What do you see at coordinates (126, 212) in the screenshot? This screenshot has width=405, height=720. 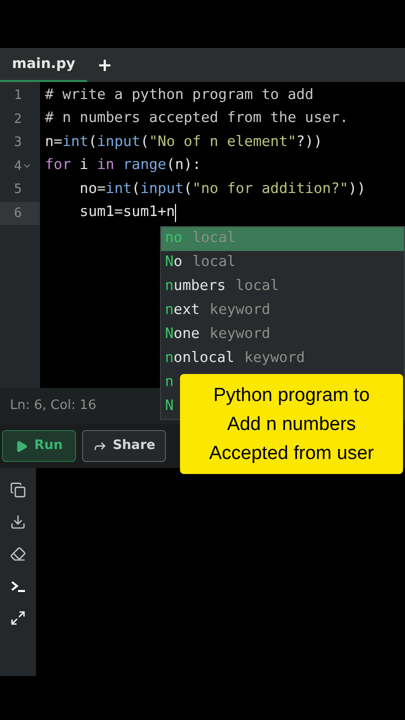 I see `code-line: sum1=sum1+n` at bounding box center [126, 212].